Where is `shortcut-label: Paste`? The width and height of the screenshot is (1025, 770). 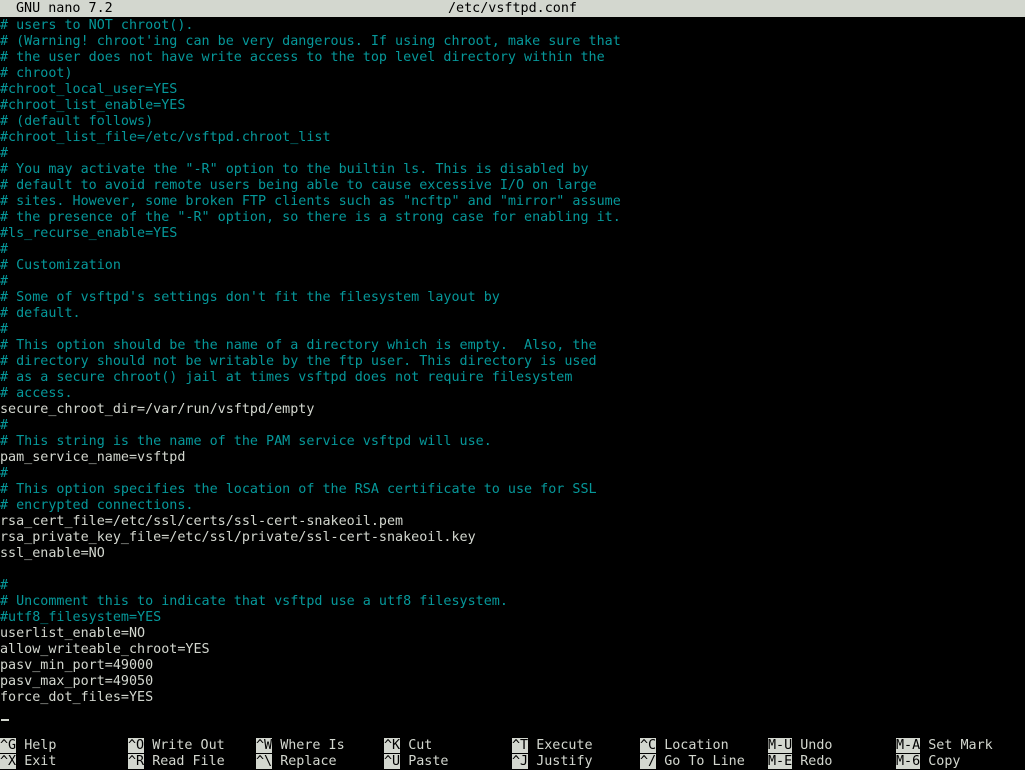
shortcut-label: Paste is located at coordinates (428, 761).